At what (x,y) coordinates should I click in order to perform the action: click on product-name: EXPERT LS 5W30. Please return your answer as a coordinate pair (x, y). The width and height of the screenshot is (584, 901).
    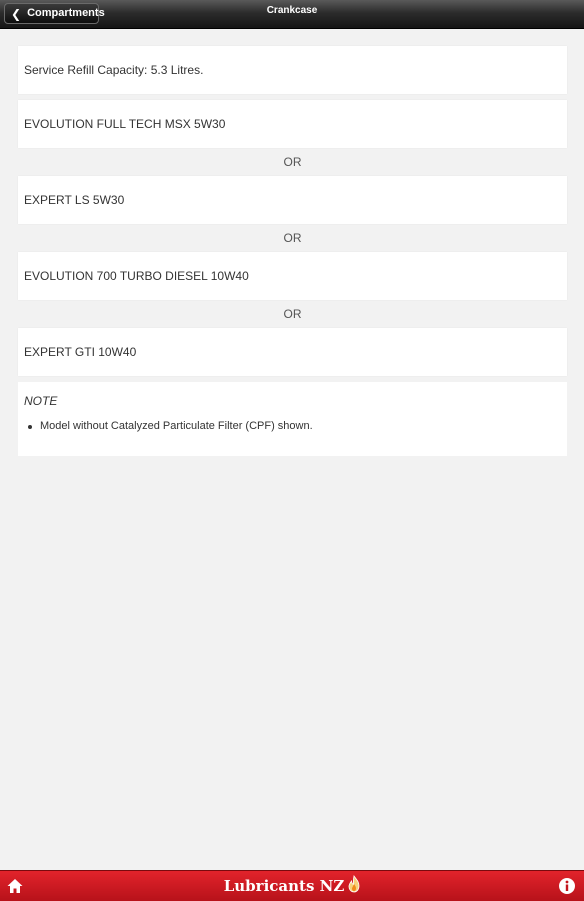
    Looking at the image, I should click on (74, 200).